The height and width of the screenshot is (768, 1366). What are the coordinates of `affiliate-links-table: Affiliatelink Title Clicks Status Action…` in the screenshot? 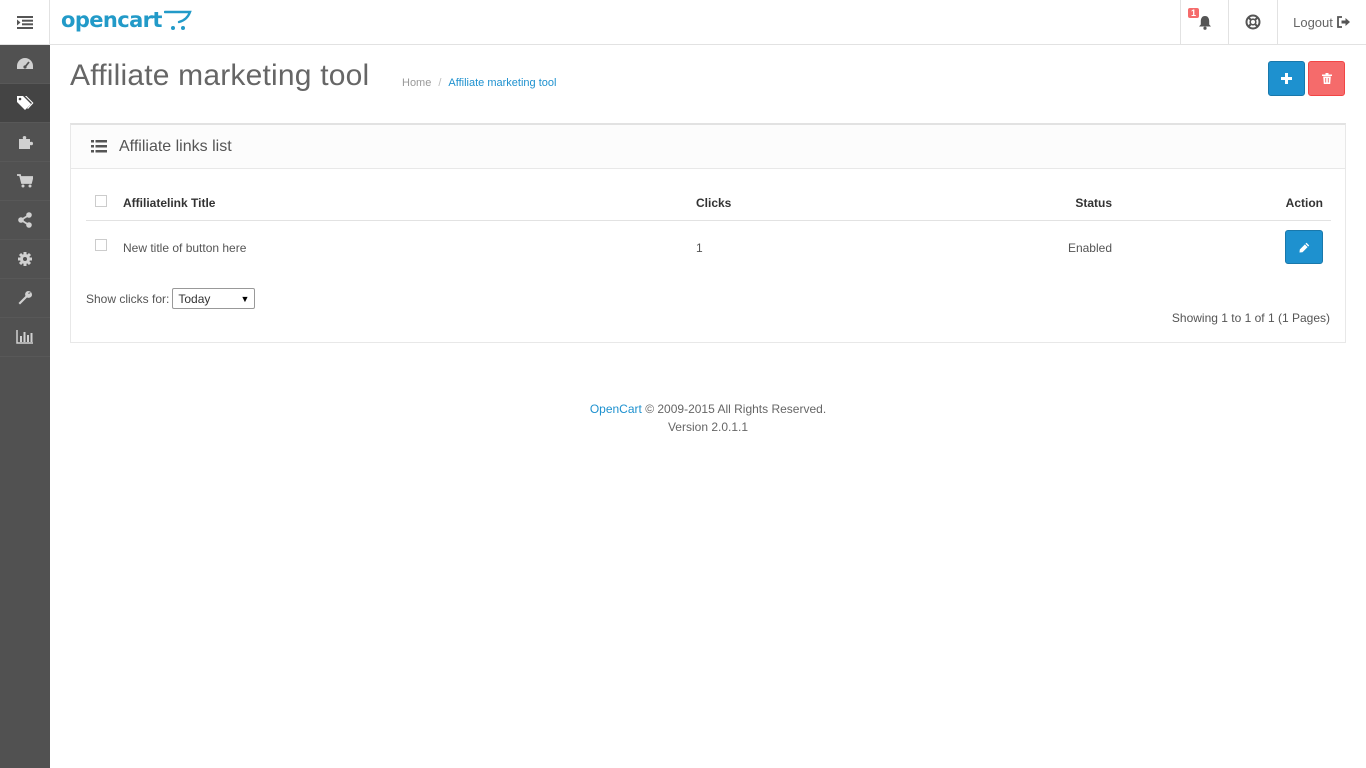 It's located at (708, 223).